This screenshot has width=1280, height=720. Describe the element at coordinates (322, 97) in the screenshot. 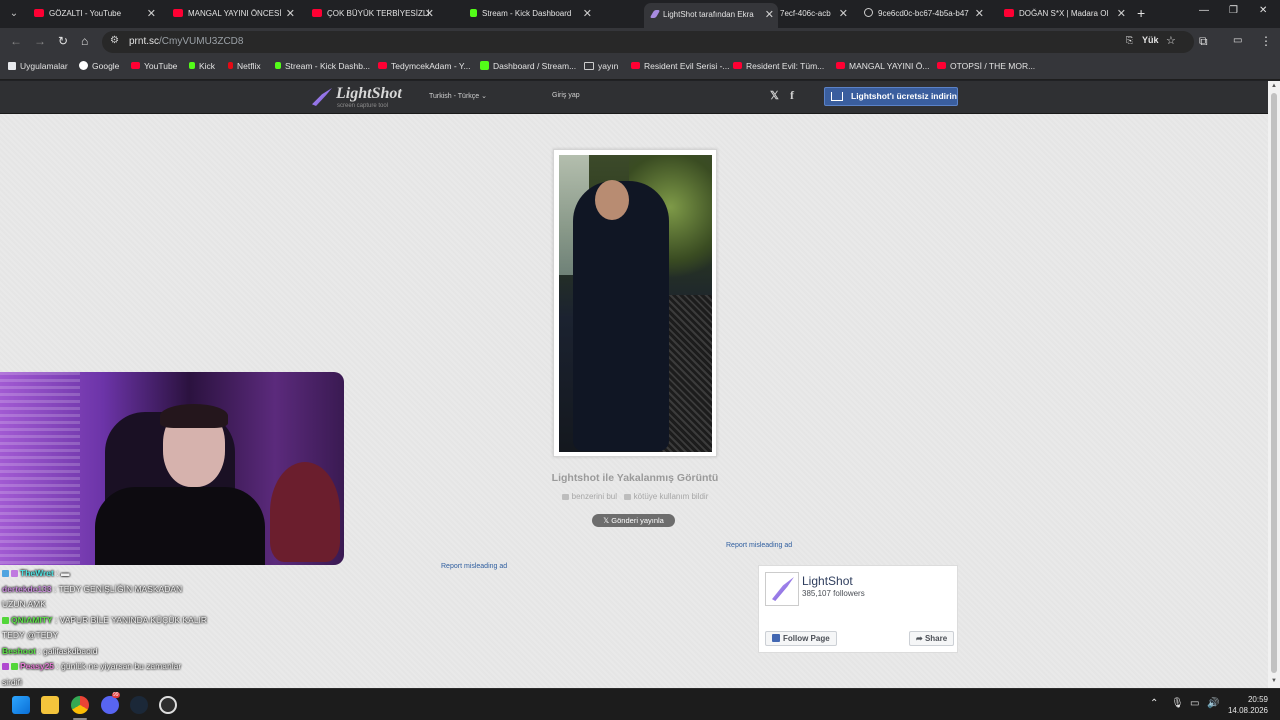

I see `feather-logo-icon` at that location.